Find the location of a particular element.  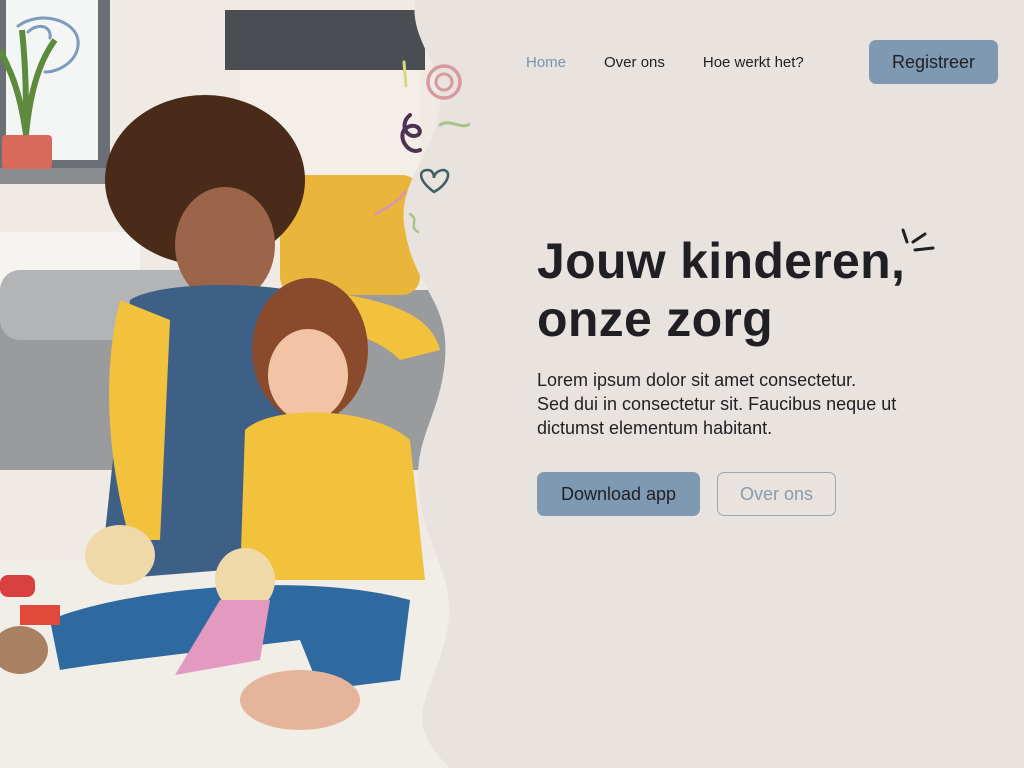

register-button: Registreer is located at coordinates (933, 62).